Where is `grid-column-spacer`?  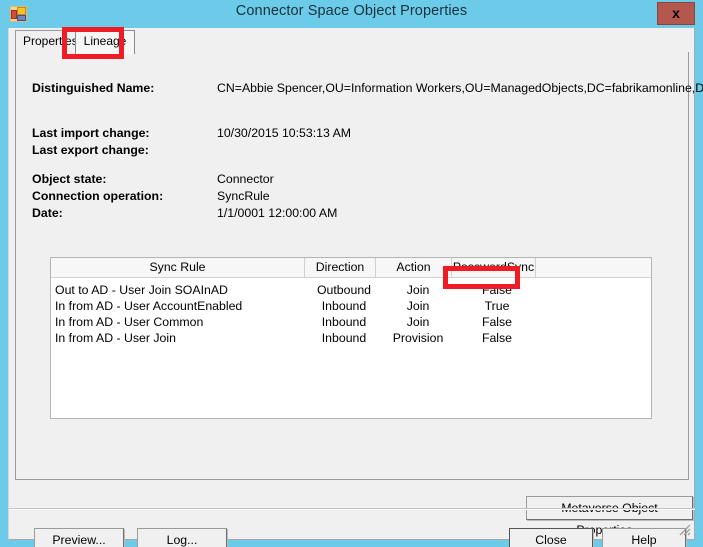 grid-column-spacer is located at coordinates (593, 267).